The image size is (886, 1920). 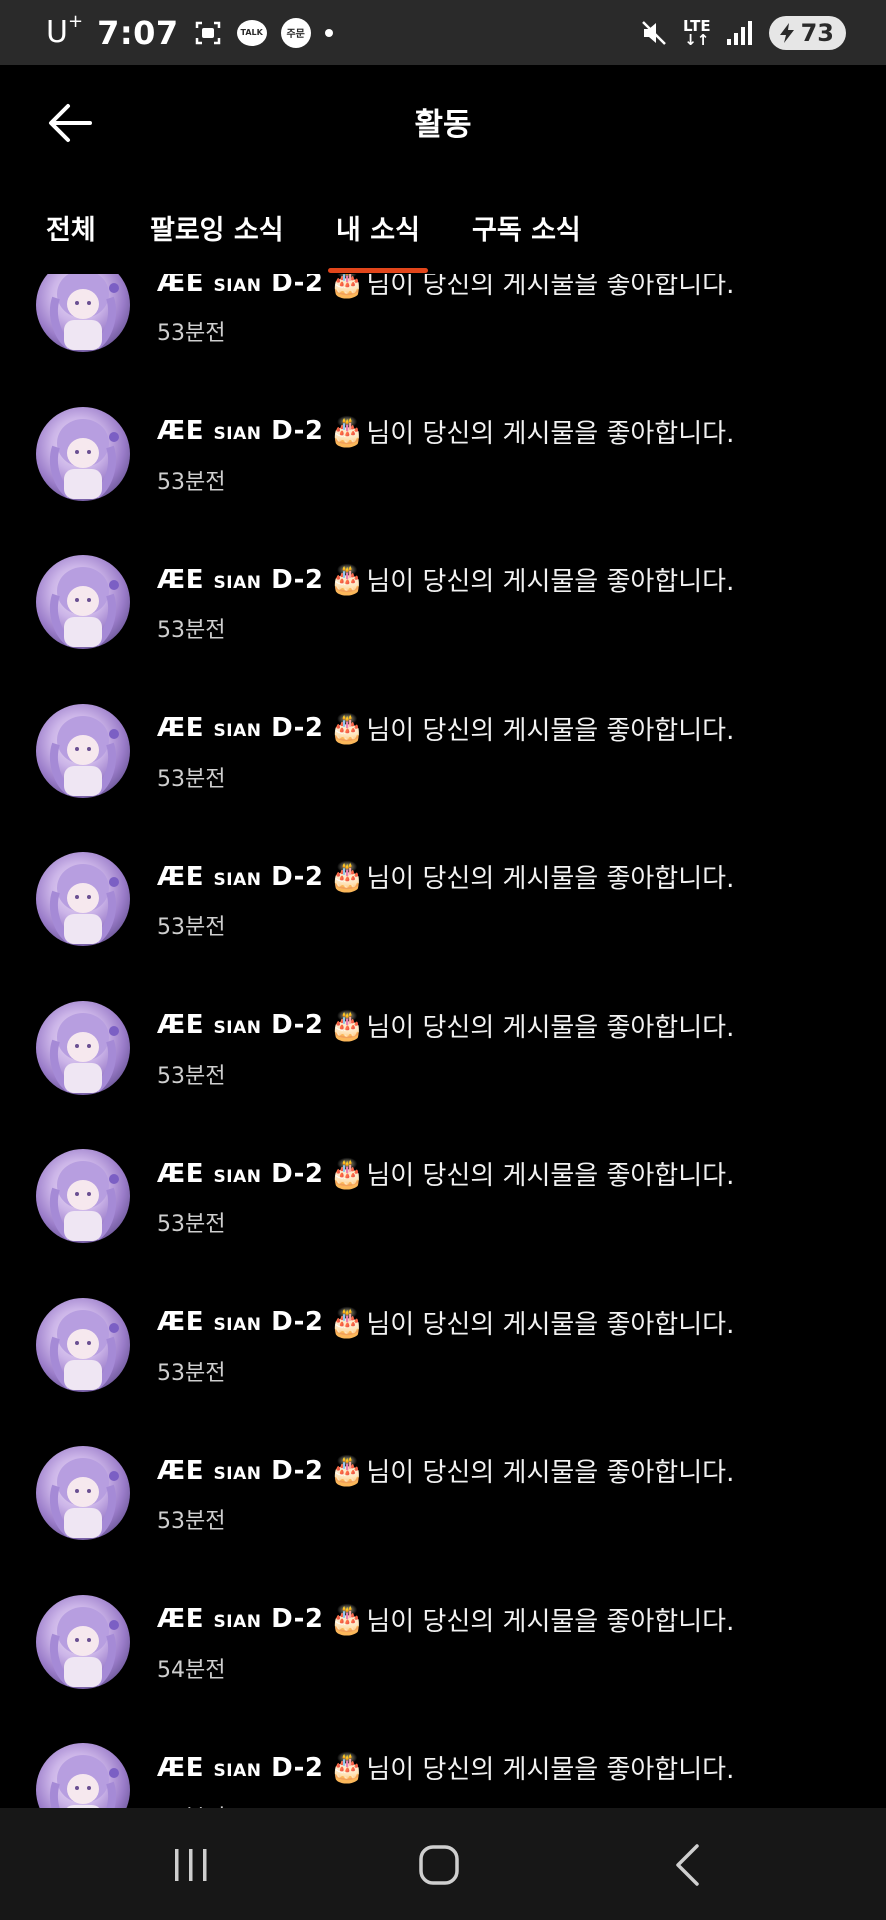 What do you see at coordinates (443, 232) in the screenshot?
I see `tab-bar: 전체 팔로잉 소식 내 소식 구독 소식` at bounding box center [443, 232].